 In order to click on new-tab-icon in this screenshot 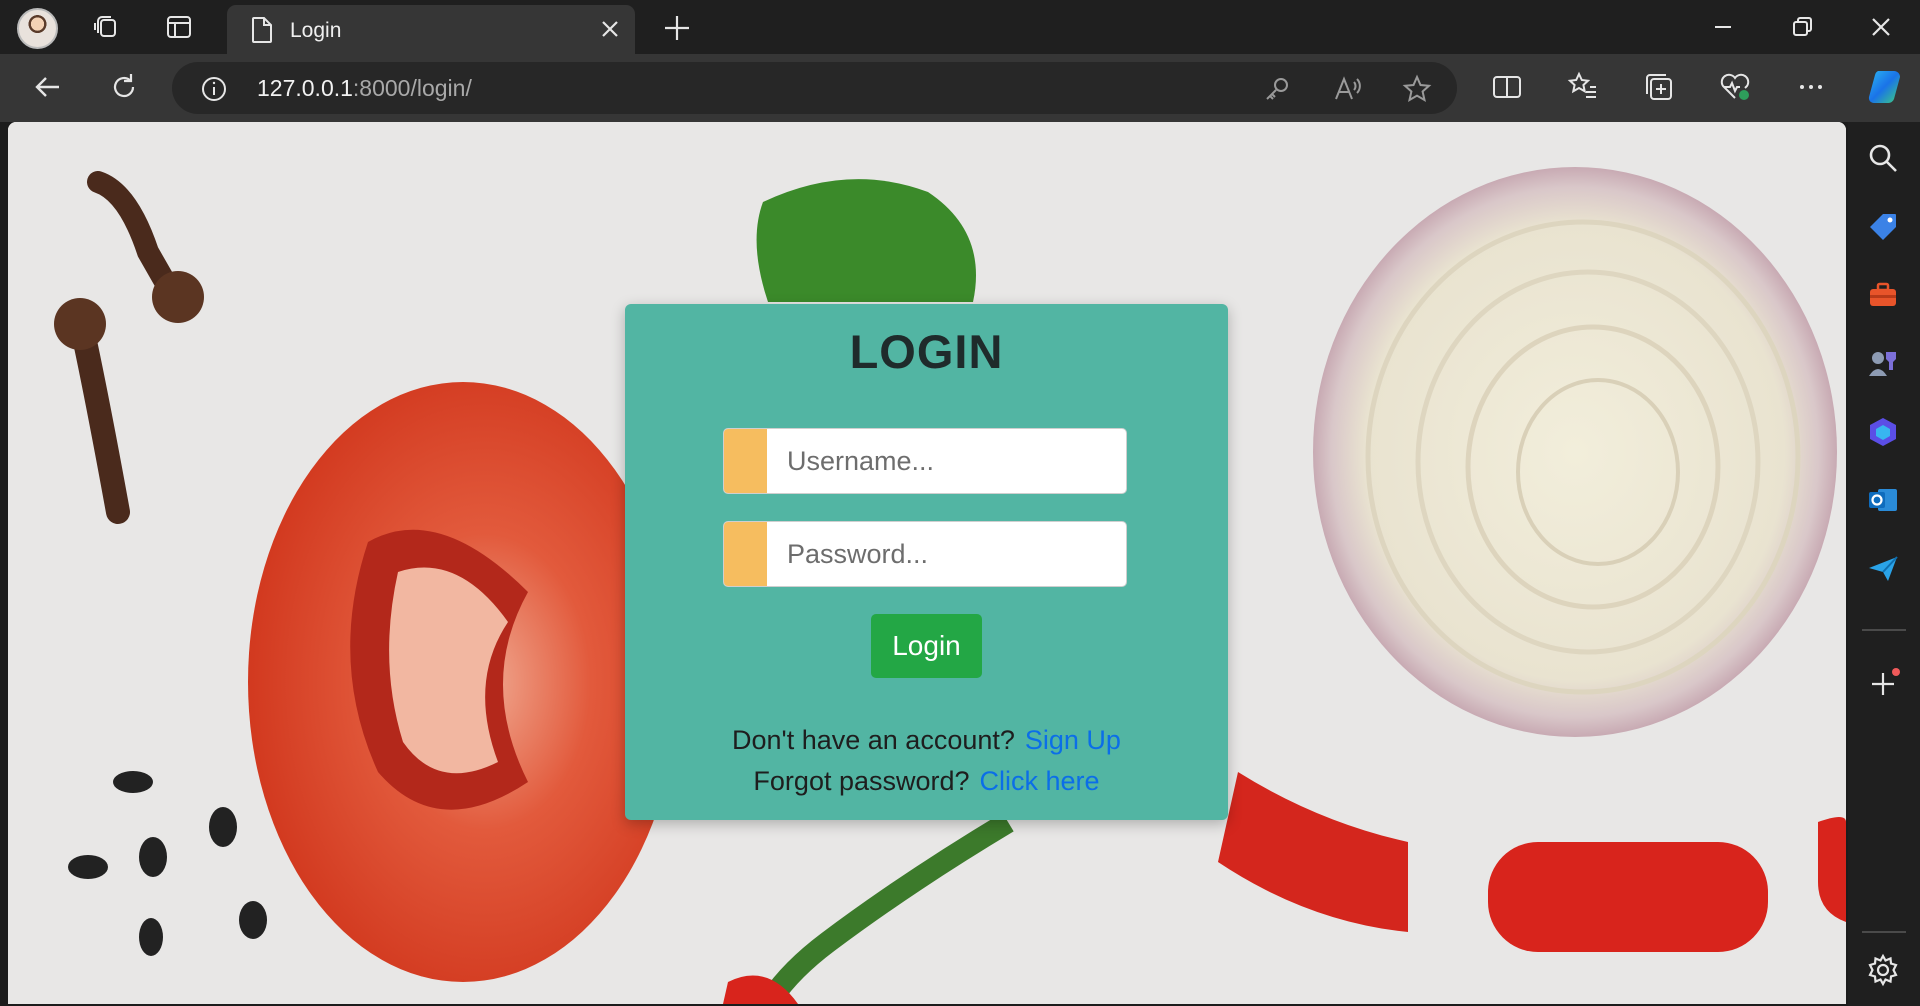, I will do `click(677, 28)`.